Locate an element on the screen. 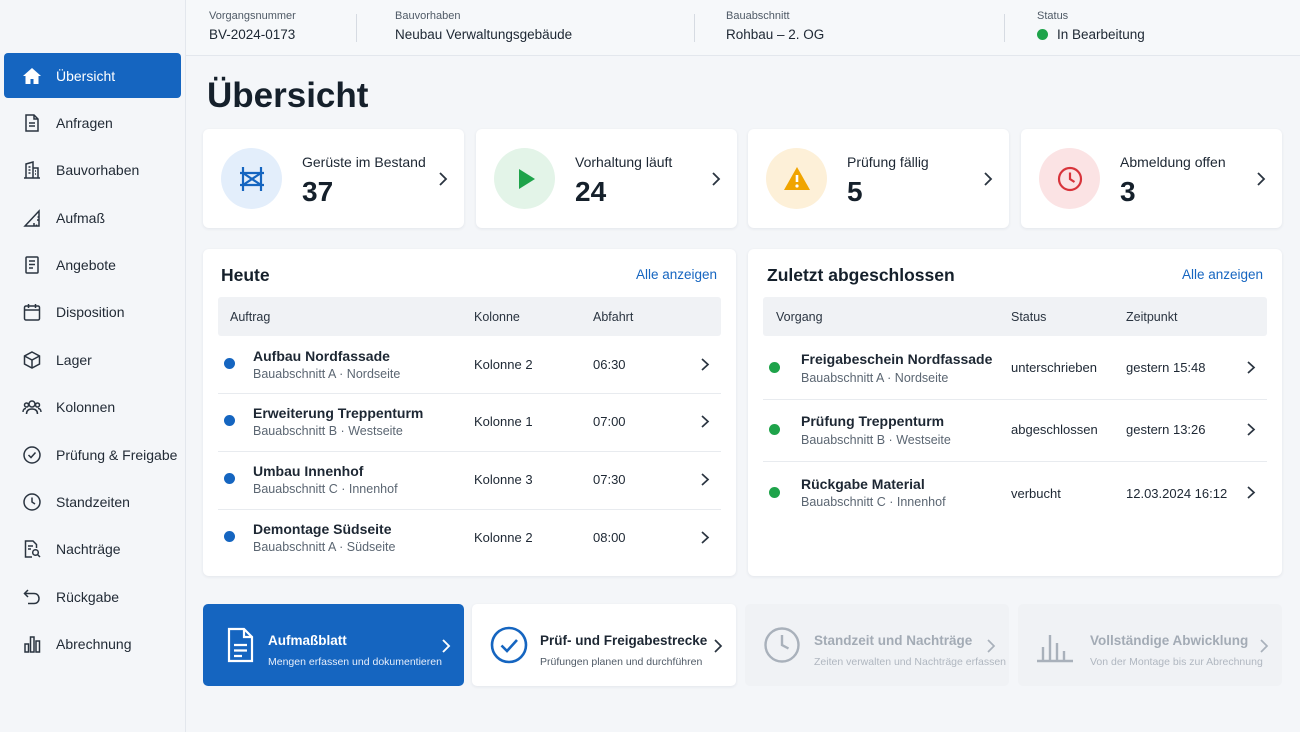 This screenshot has width=1300, height=732. kpi-label: Vorhaltung läuft is located at coordinates (624, 162).